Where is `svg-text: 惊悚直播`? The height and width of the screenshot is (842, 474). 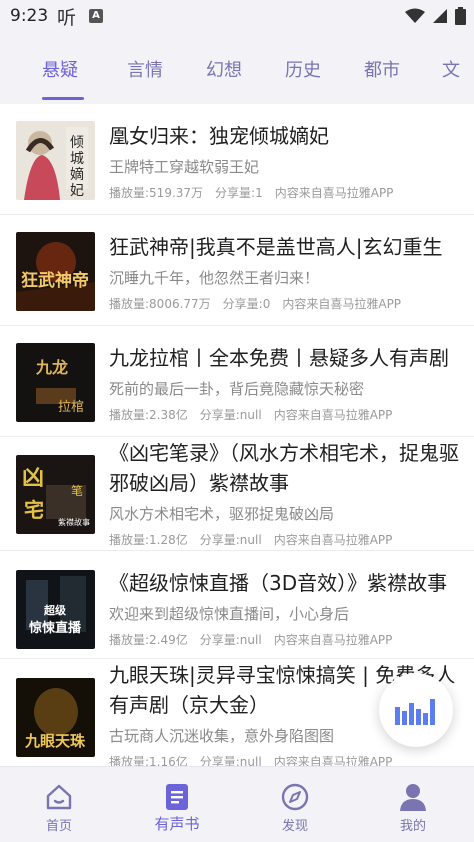 svg-text: 惊悚直播 is located at coordinates (55, 628).